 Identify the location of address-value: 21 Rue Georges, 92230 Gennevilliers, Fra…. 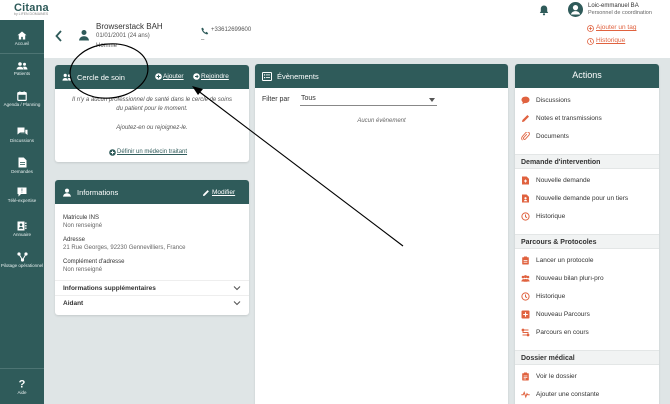
(124, 248).